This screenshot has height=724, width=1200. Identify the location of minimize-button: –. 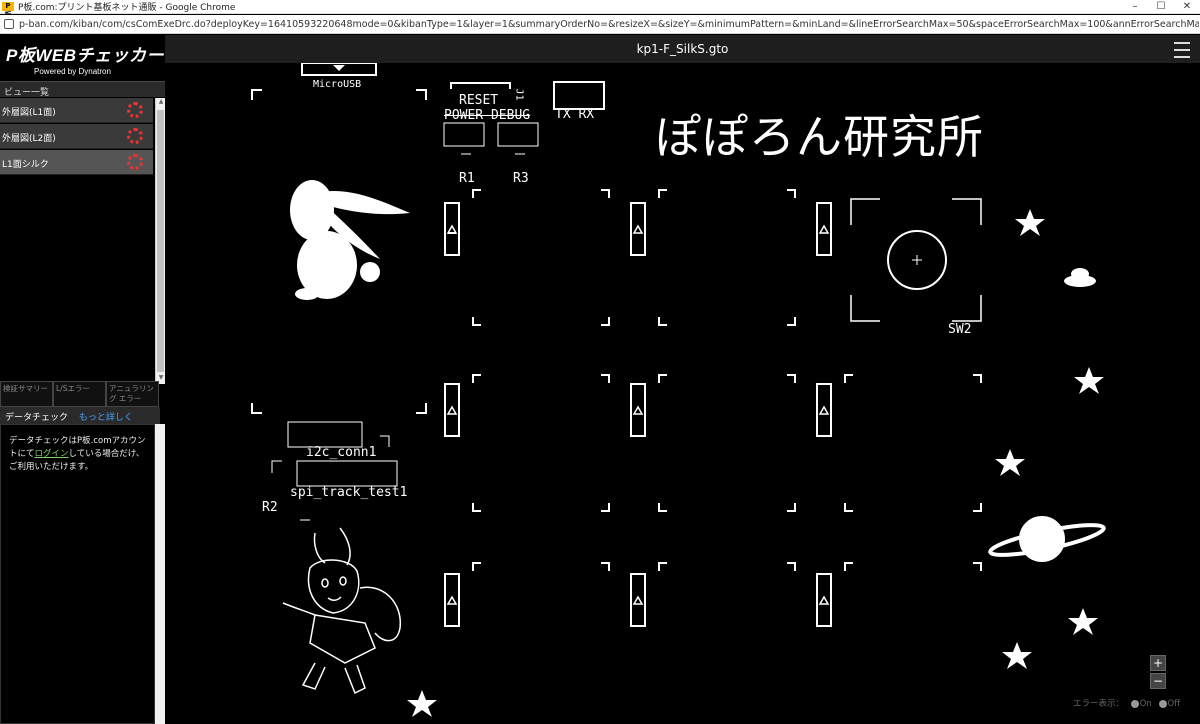
(1135, 7).